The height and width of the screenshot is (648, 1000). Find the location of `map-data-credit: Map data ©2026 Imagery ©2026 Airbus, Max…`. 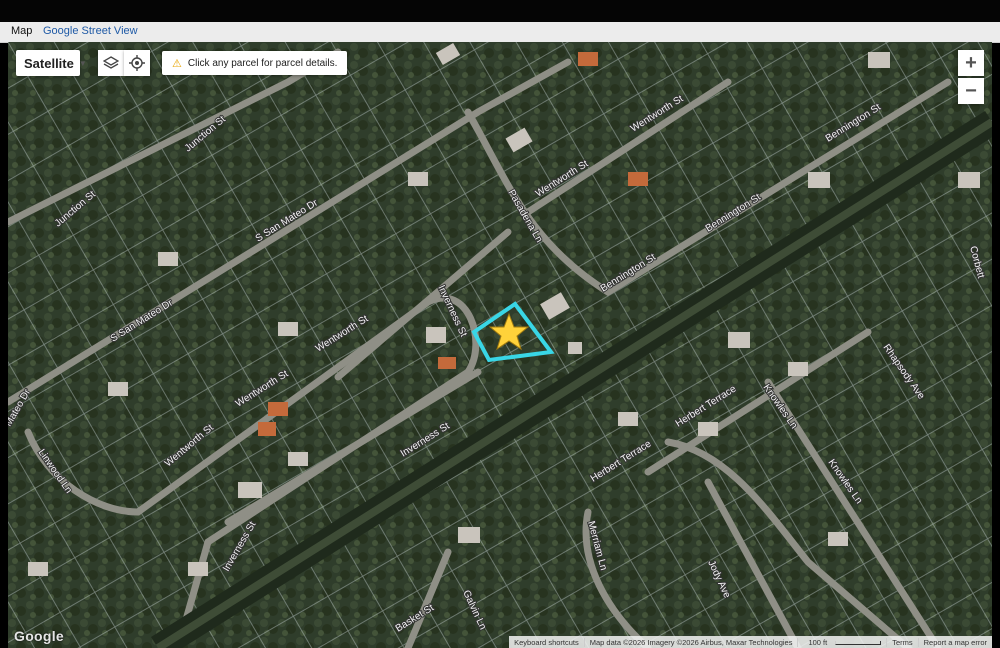

map-data-credit: Map data ©2026 Imagery ©2026 Airbus, Max… is located at coordinates (690, 642).